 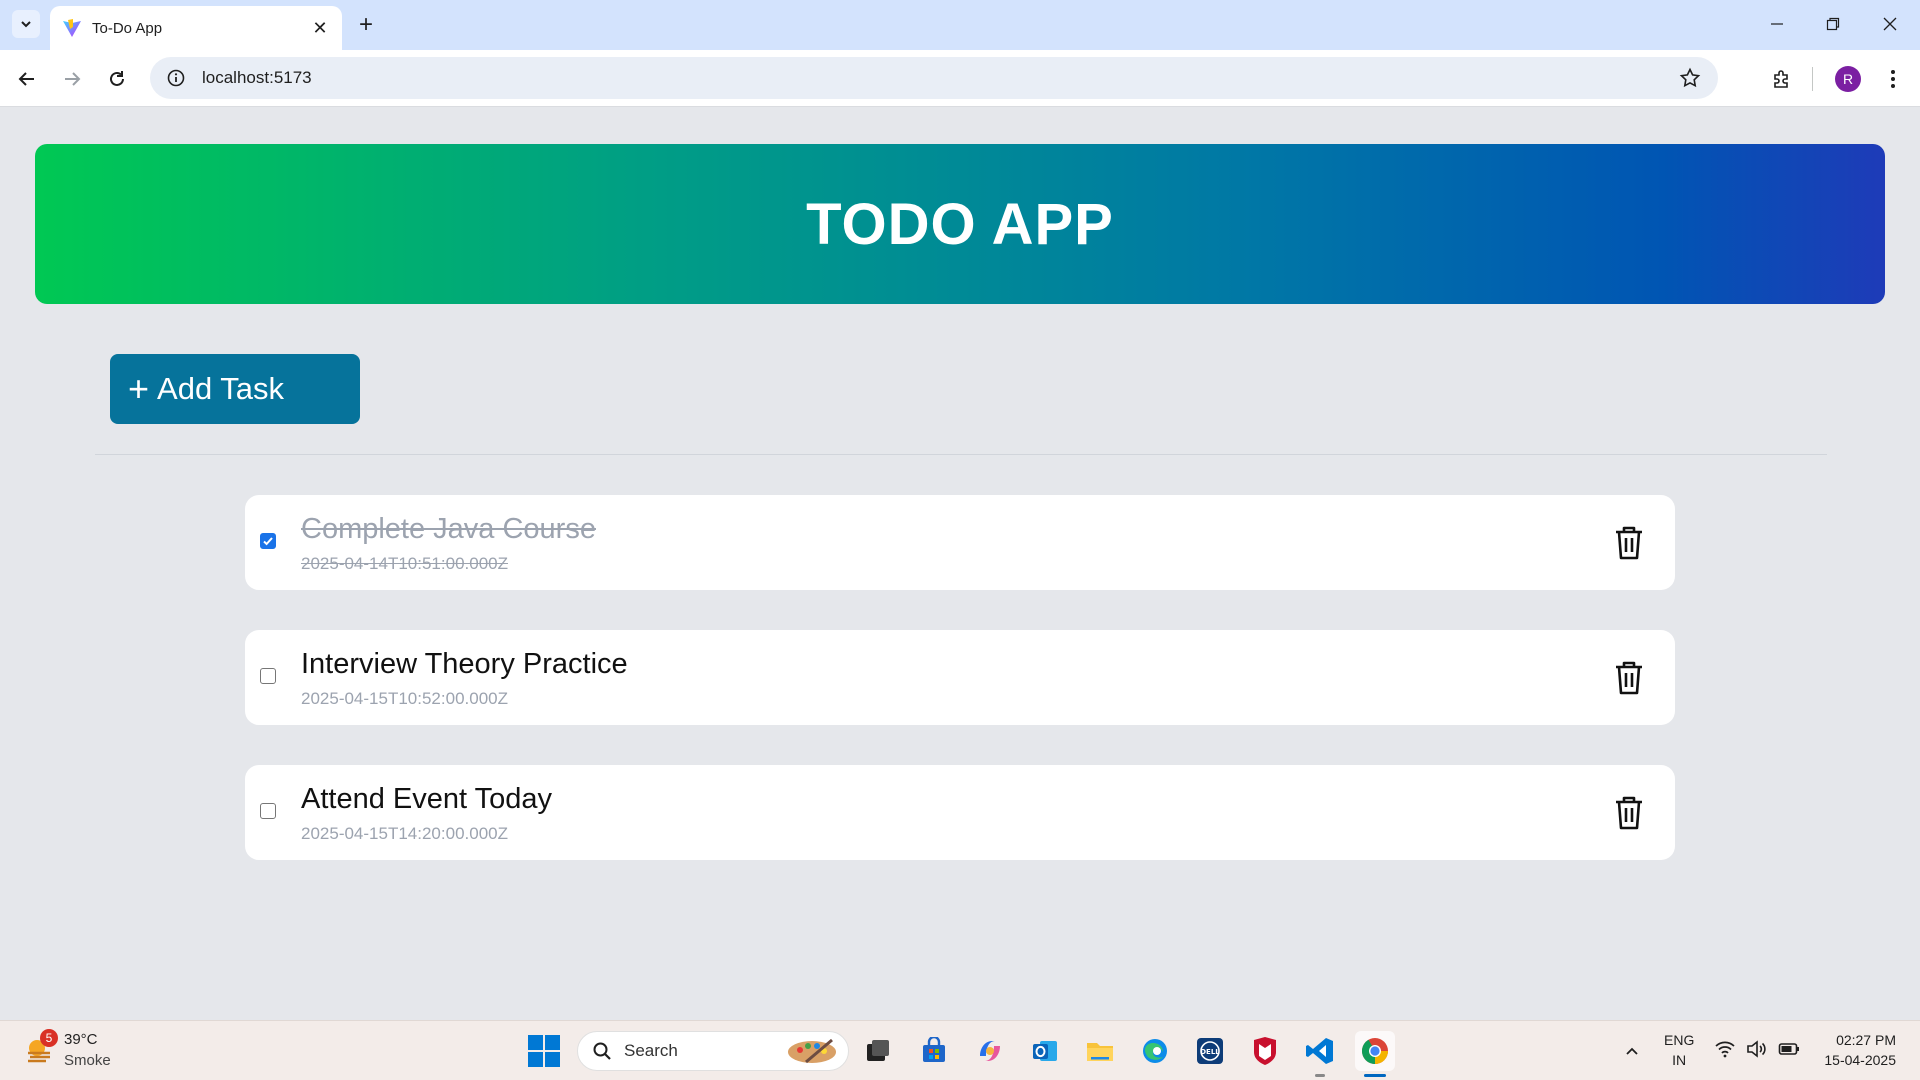 I want to click on profile-button: R, so click(x=1848, y=79).